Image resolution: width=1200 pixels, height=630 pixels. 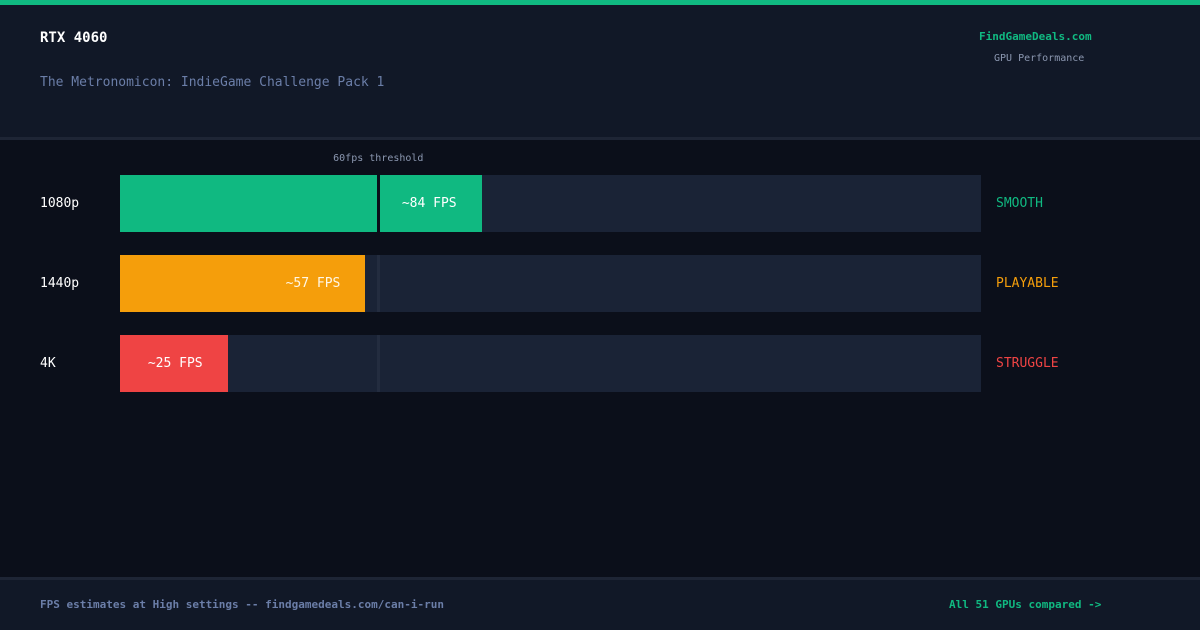 I want to click on fps-value-label: ~57 FPS, so click(x=313, y=283).